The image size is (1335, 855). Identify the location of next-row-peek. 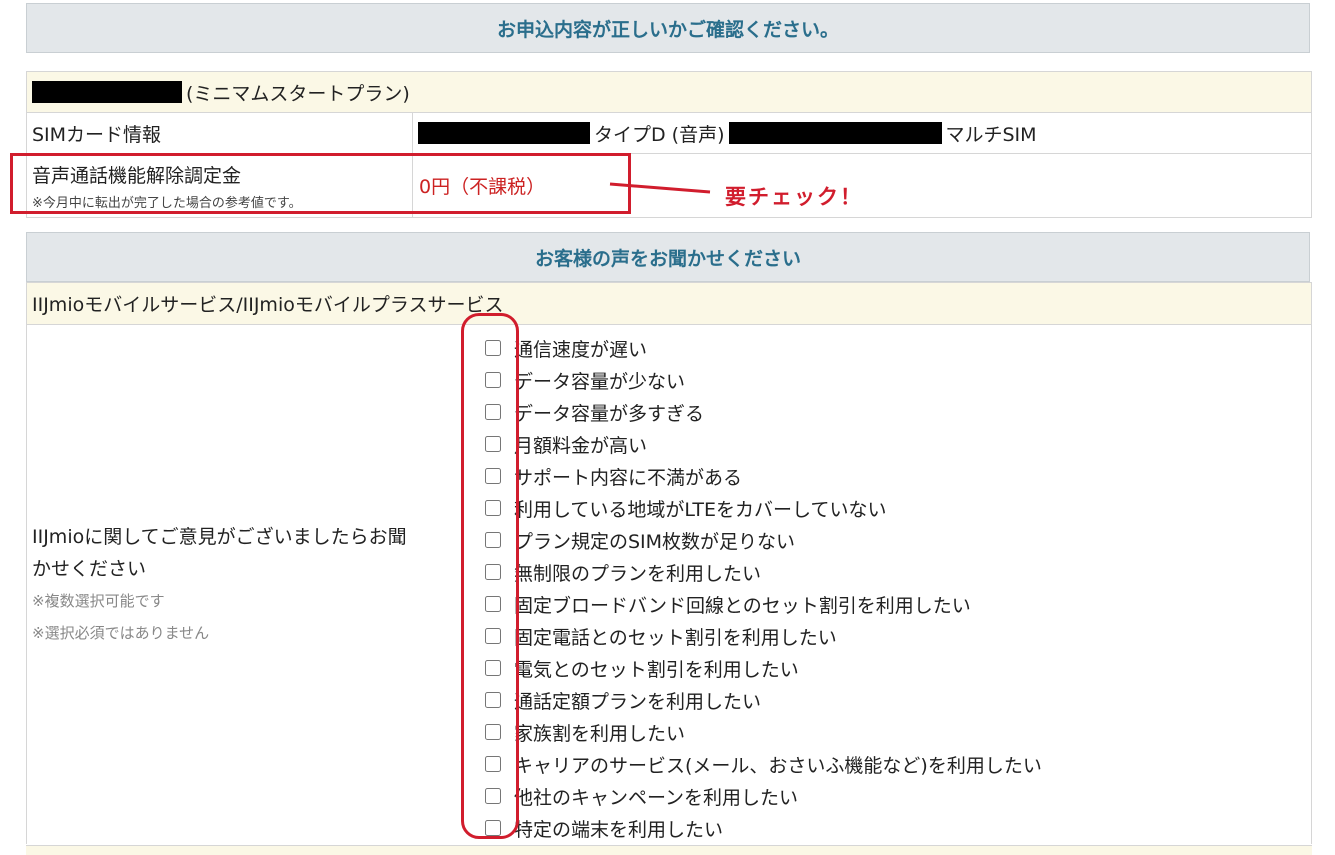
(669, 850).